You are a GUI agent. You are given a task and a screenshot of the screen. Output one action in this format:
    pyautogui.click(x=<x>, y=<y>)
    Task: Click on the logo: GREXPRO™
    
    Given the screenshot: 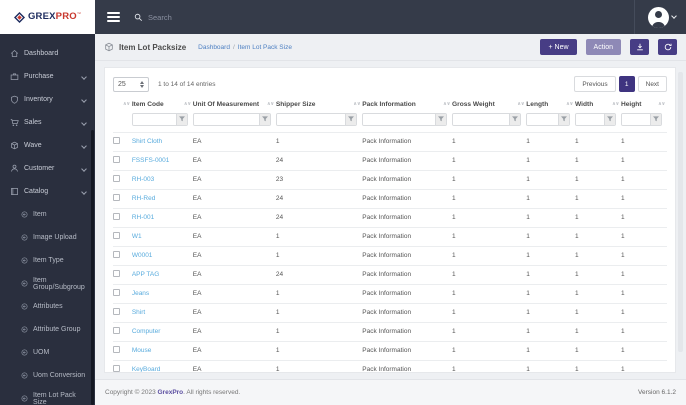 What is the action you would take?
    pyautogui.click(x=47, y=17)
    